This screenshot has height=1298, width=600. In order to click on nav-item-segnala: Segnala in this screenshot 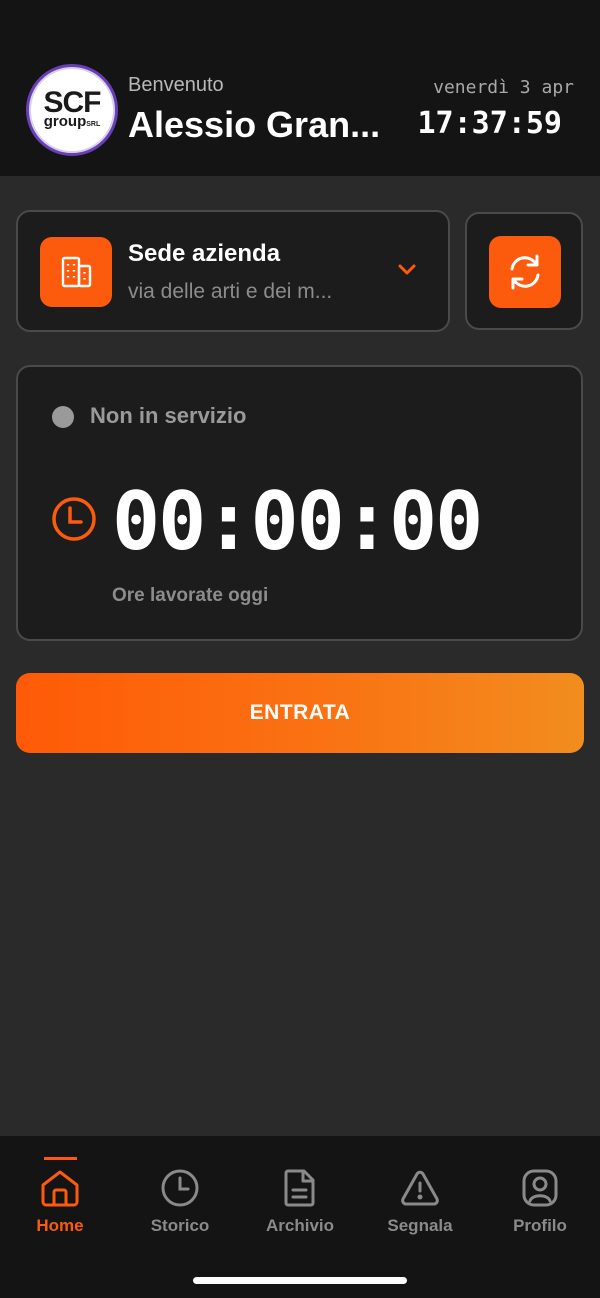, I will do `click(420, 1196)`.